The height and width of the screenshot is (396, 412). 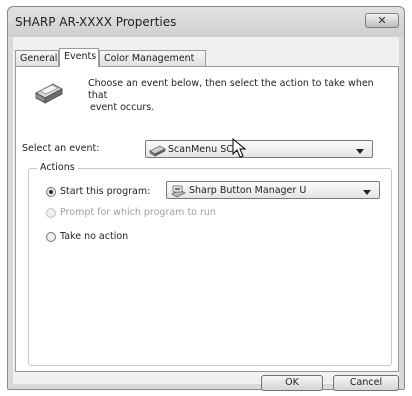 What do you see at coordinates (248, 190) in the screenshot?
I see `program-value: Sharp Button Manager U` at bounding box center [248, 190].